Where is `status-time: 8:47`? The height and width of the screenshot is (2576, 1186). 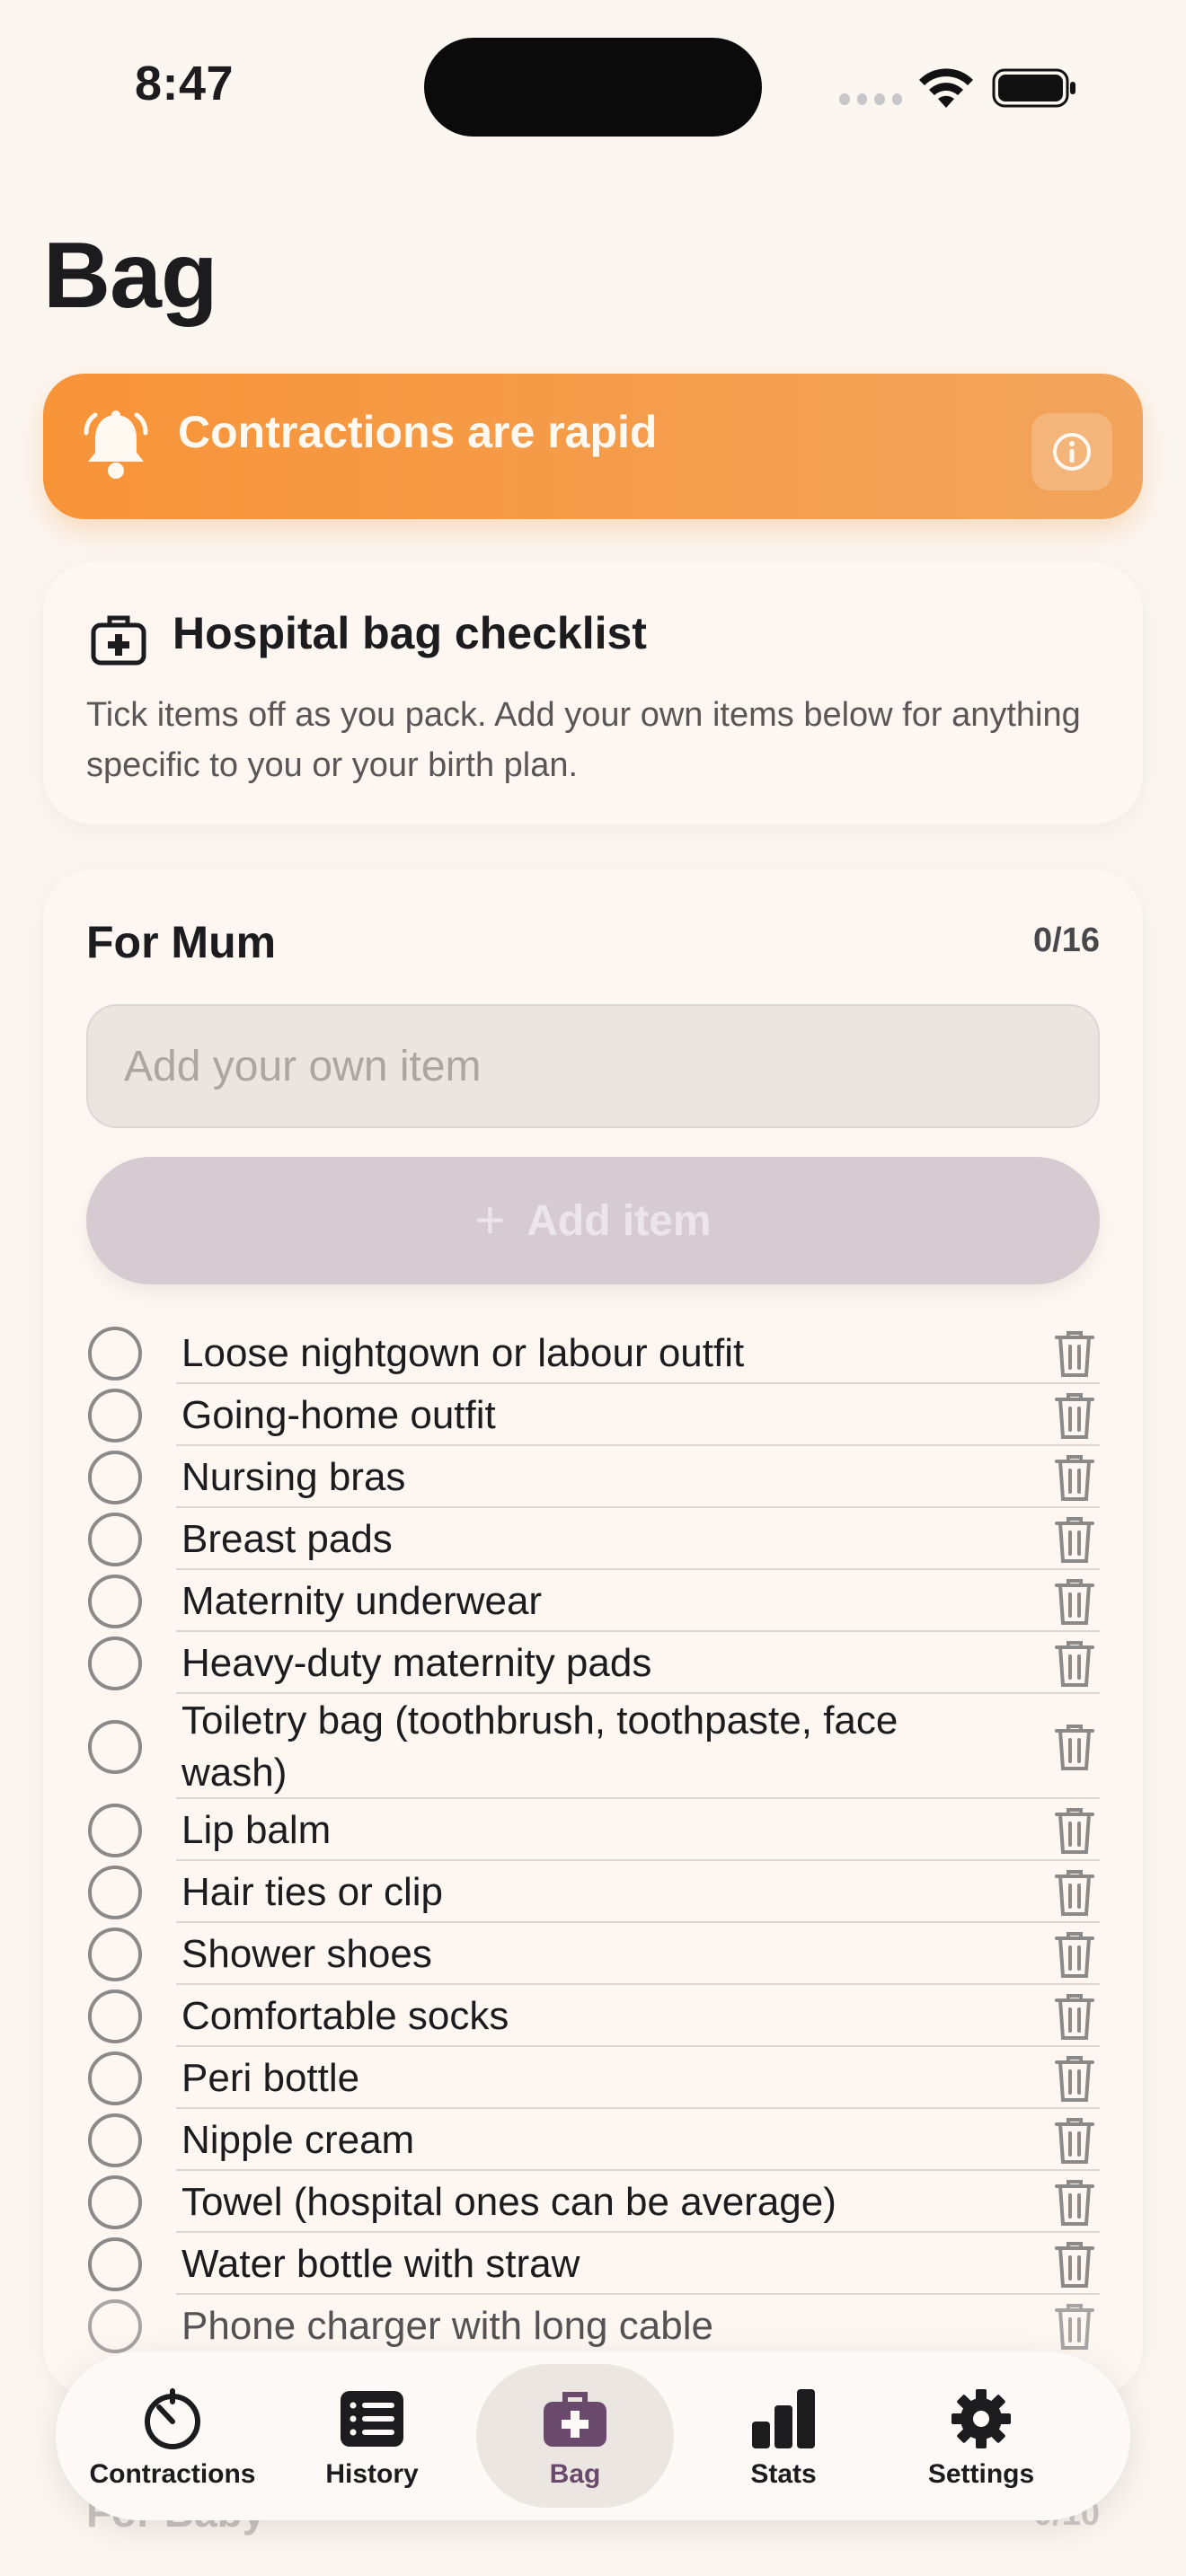
status-time: 8:47 is located at coordinates (185, 83).